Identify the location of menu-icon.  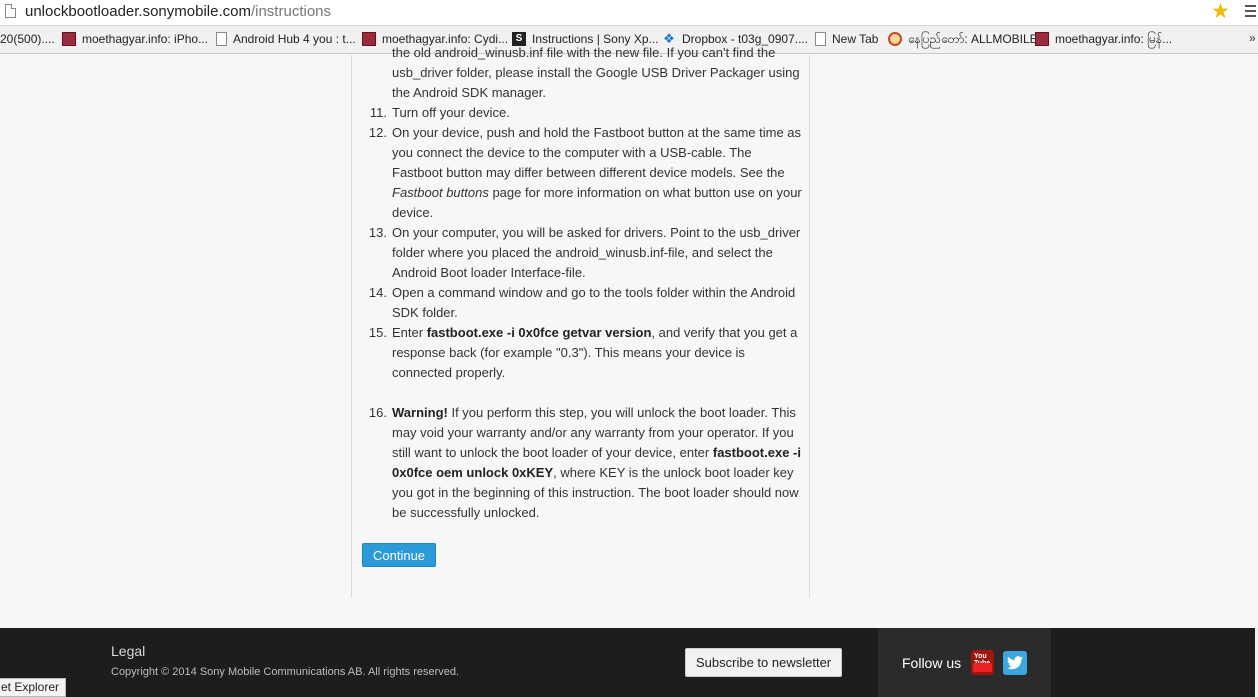
(1250, 12).